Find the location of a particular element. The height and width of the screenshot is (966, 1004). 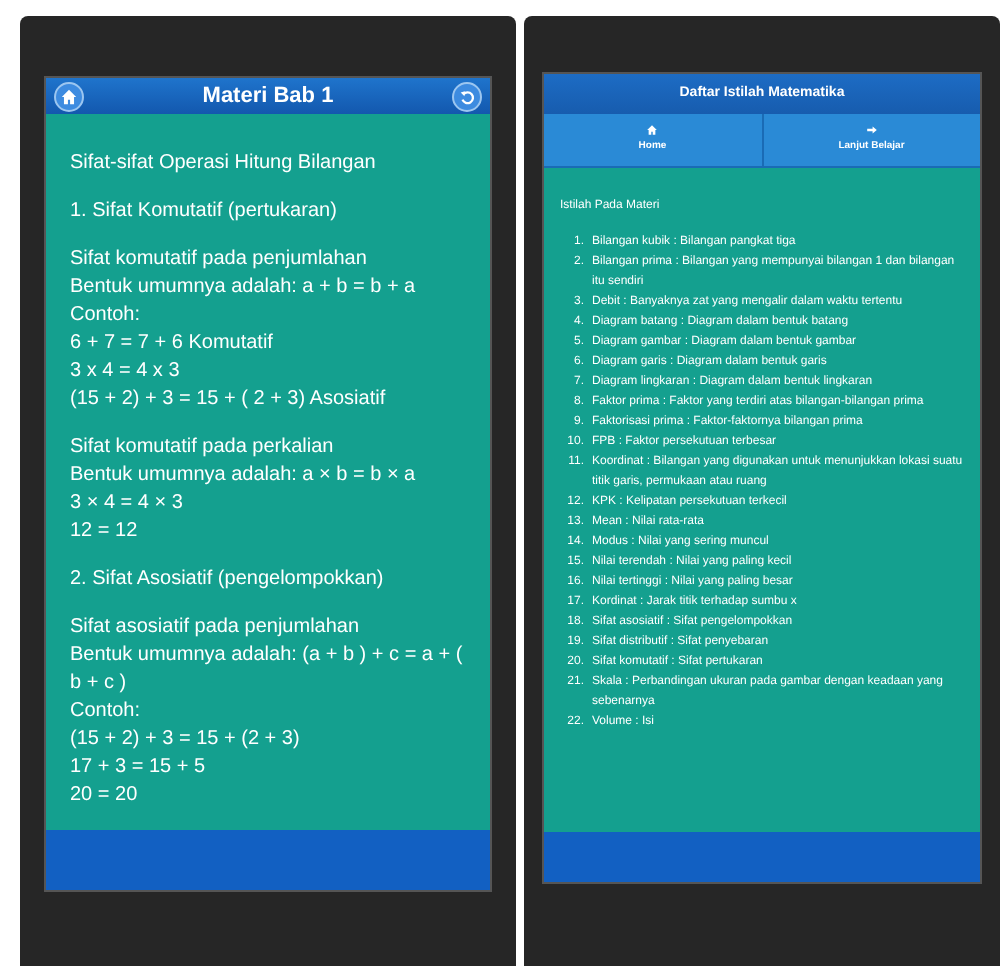

refresh-icon is located at coordinates (466, 96).